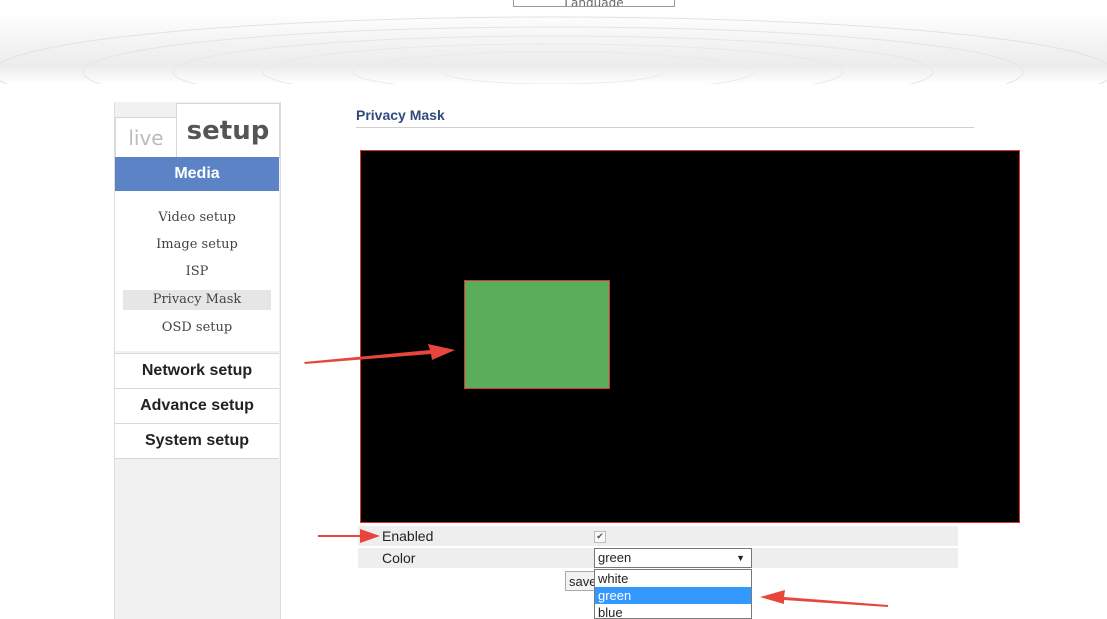 The height and width of the screenshot is (619, 1107). I want to click on color-option-blue: blue, so click(673, 611).